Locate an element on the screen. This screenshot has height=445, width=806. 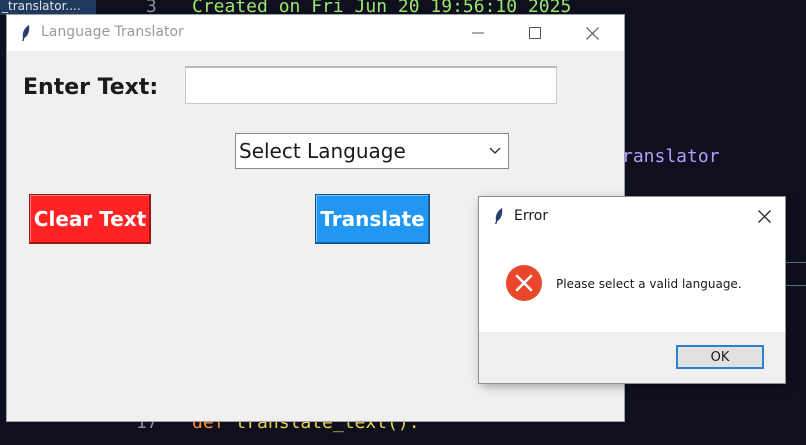
editor-minimap-box is located at coordinates (795, 274).